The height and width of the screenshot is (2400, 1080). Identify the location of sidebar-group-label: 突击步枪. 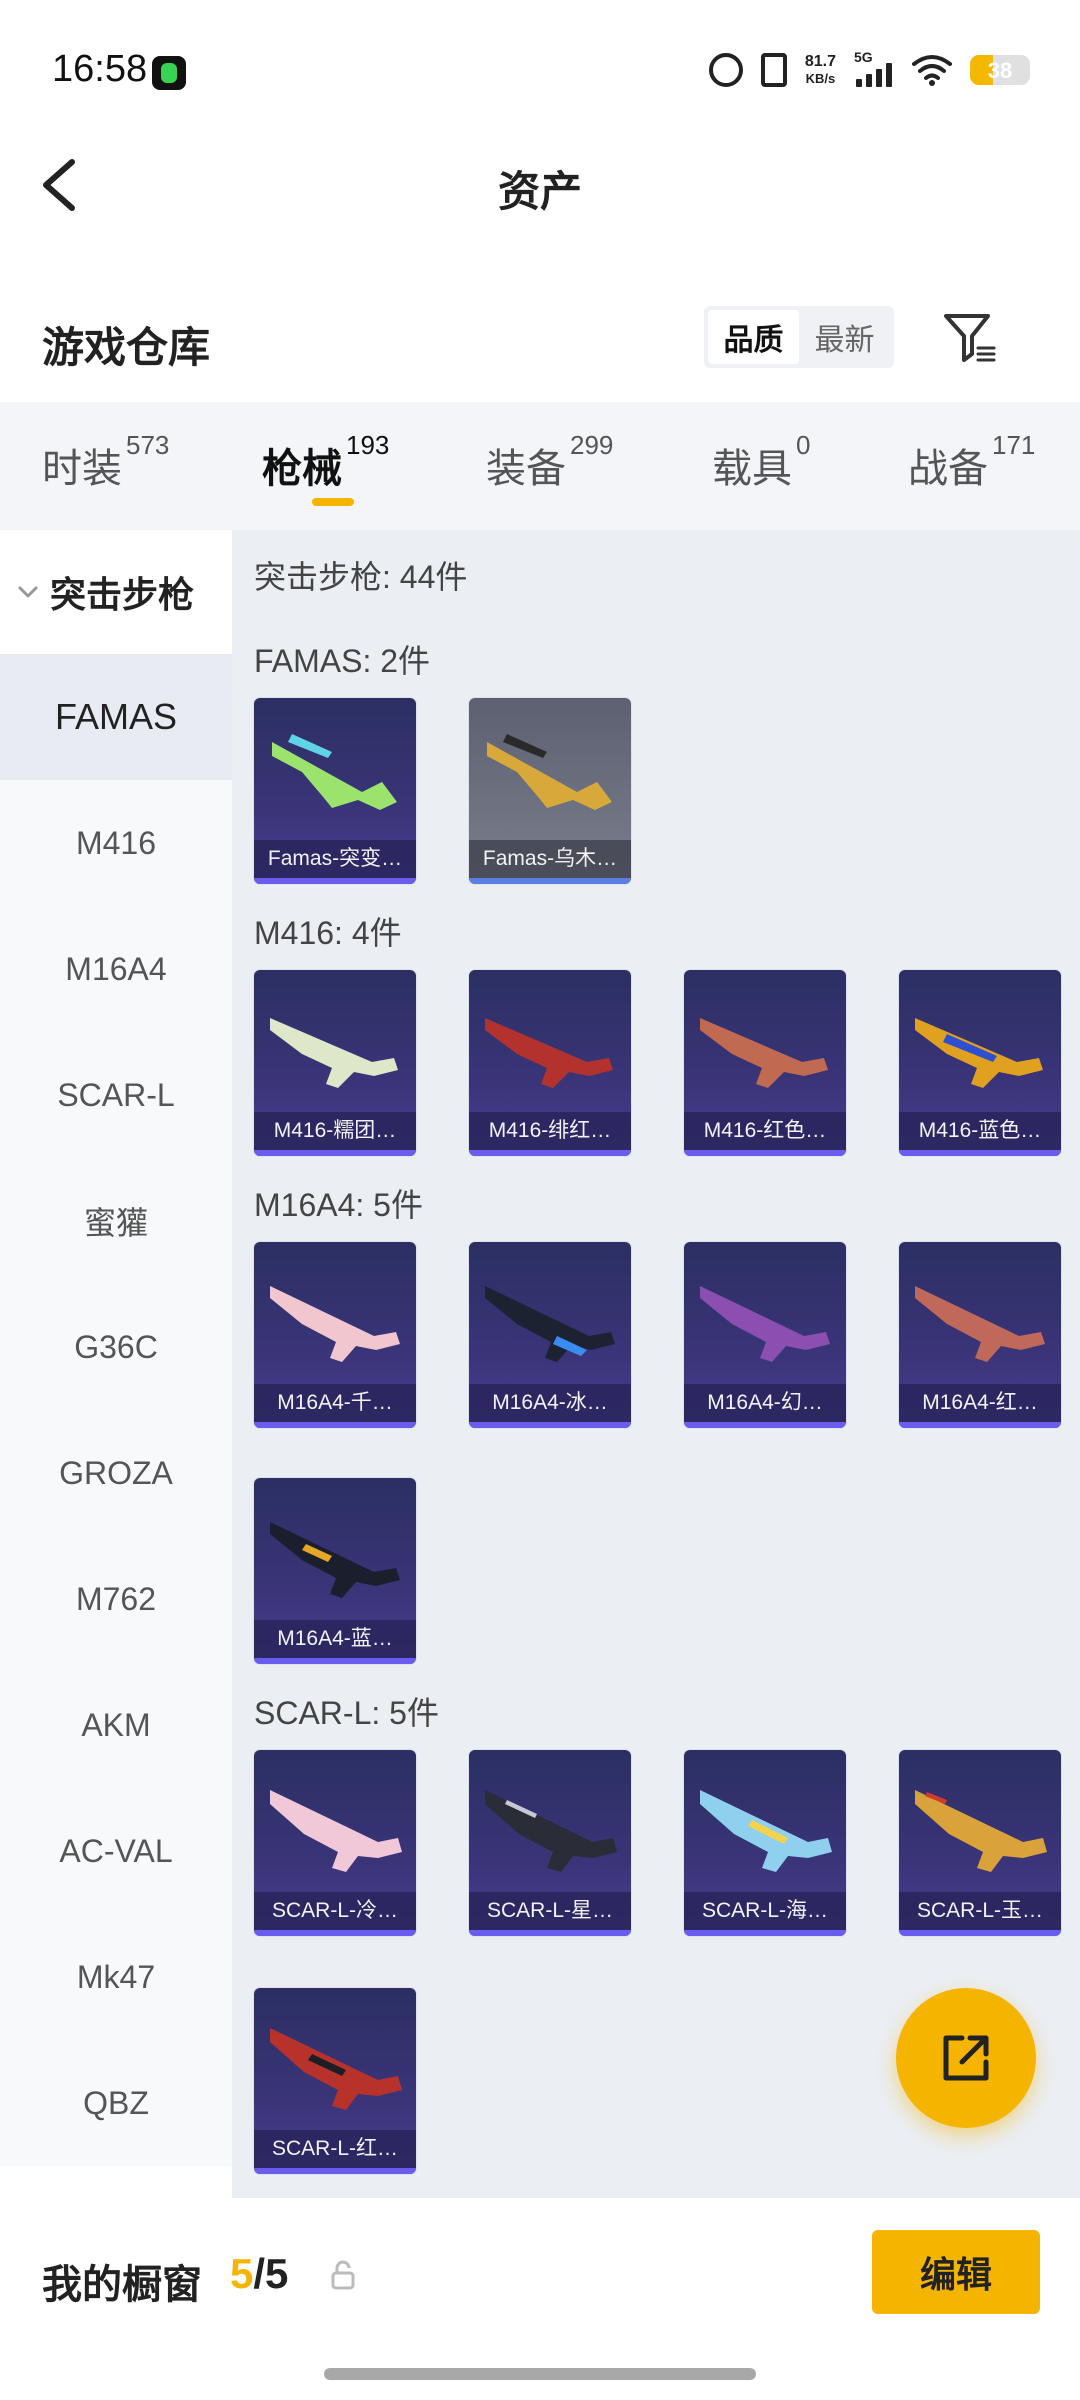
(122, 594).